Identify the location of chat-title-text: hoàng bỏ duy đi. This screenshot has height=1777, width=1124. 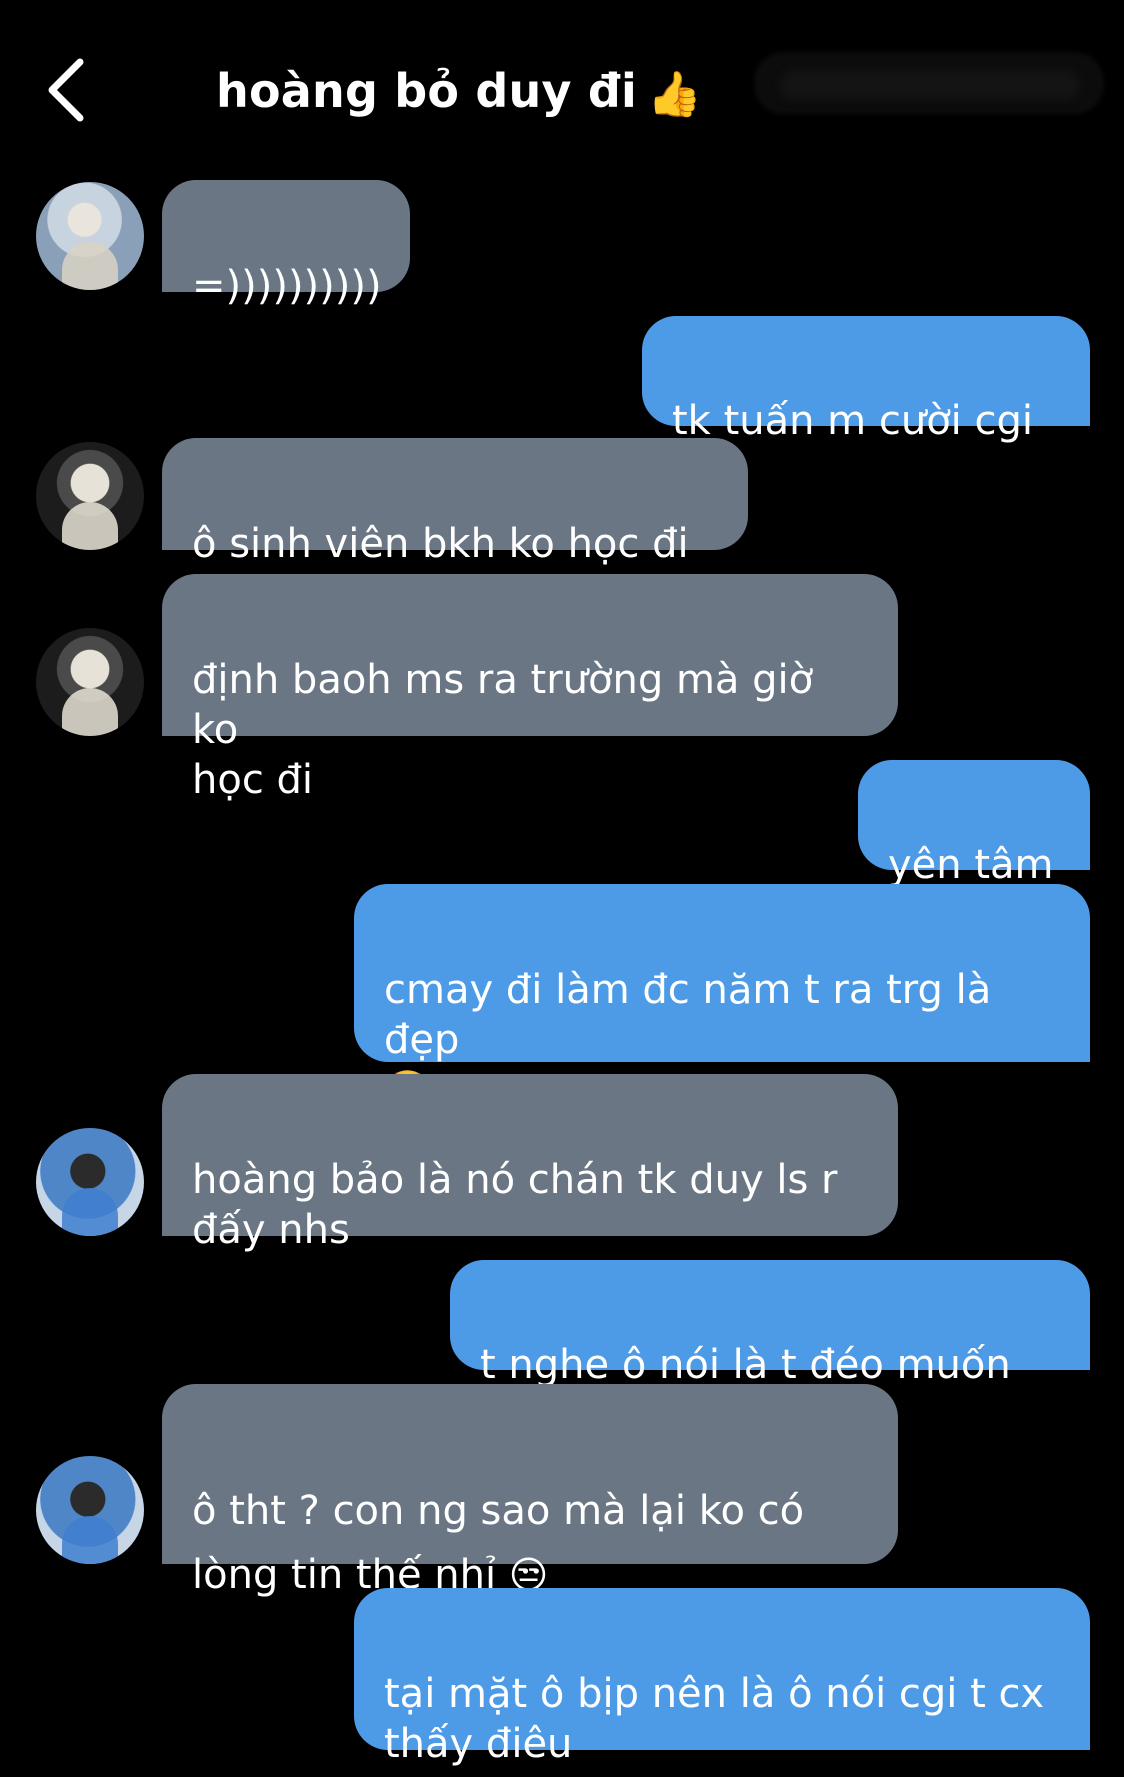
(426, 91).